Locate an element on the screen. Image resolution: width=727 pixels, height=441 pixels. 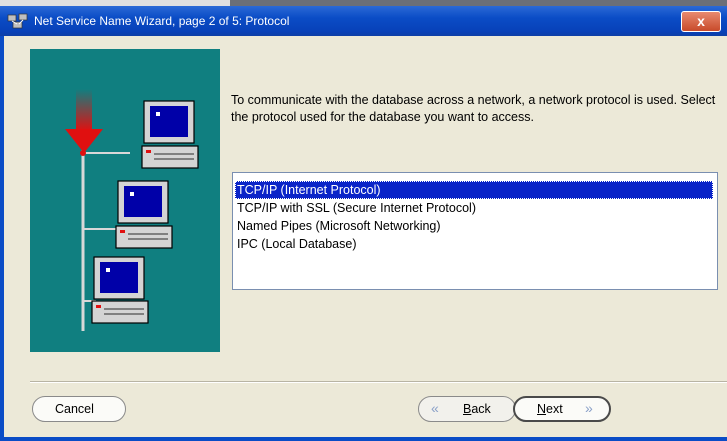
back-button: « Back is located at coordinates (467, 409).